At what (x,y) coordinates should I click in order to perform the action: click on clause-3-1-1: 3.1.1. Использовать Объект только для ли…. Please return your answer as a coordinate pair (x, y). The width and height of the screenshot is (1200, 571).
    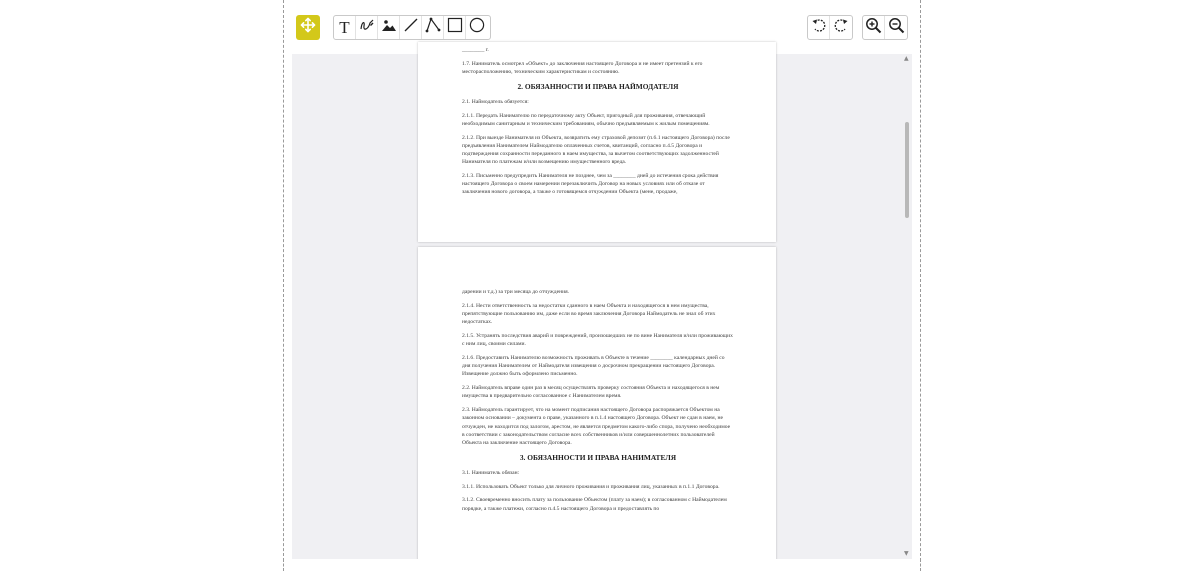
    Looking at the image, I should click on (591, 486).